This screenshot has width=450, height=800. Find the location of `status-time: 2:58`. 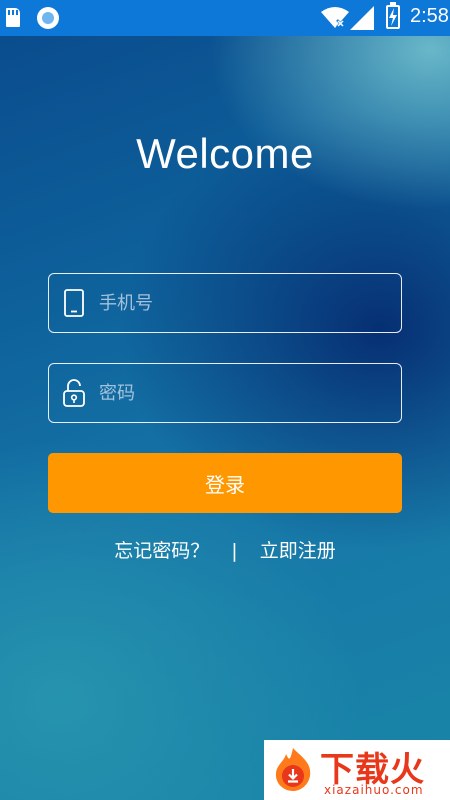

status-time: 2:58 is located at coordinates (429, 16).